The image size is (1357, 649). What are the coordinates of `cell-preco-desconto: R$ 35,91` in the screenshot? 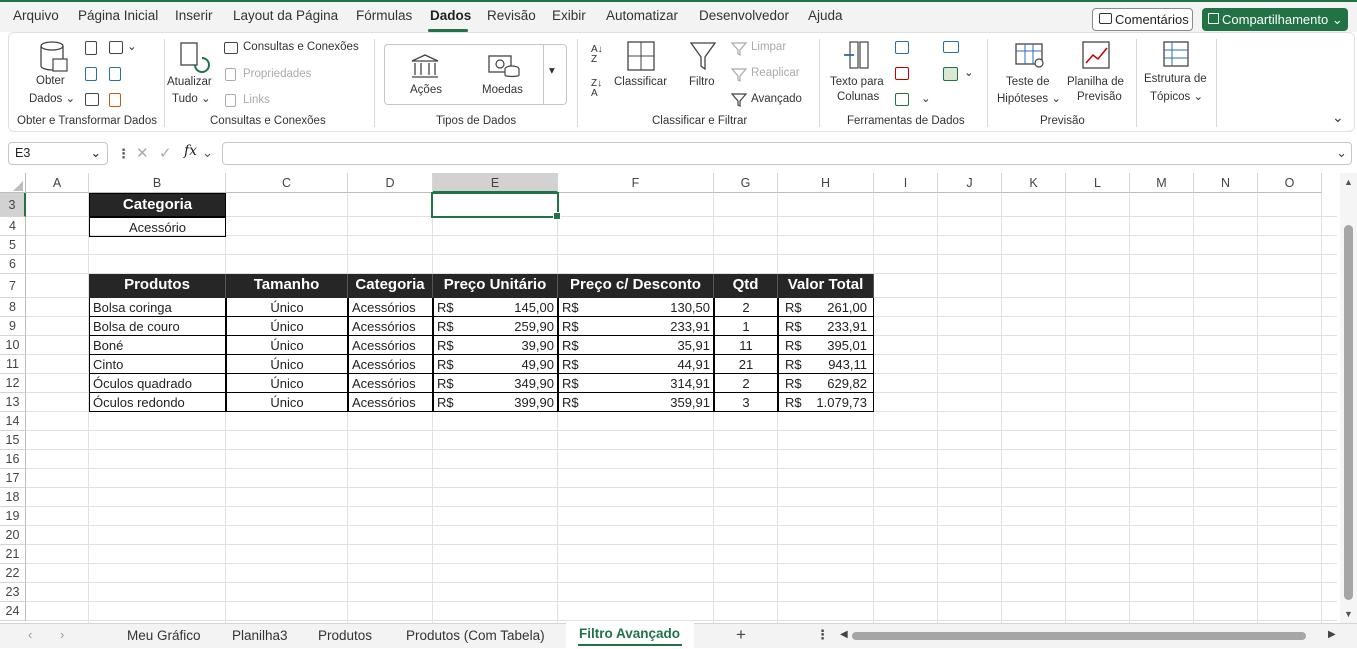 It's located at (636, 345).